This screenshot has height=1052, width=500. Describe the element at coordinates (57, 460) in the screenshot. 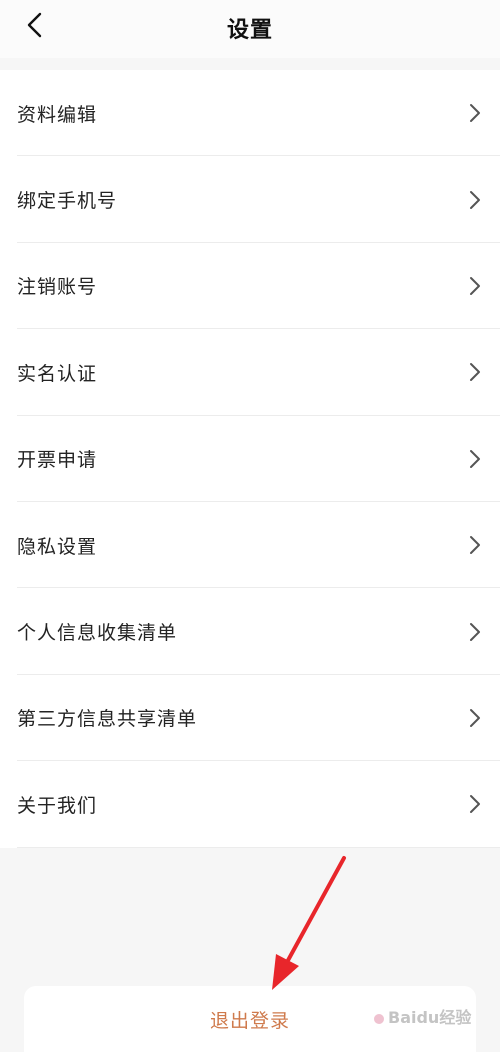

I see `menu-item-label: 开票申请` at that location.